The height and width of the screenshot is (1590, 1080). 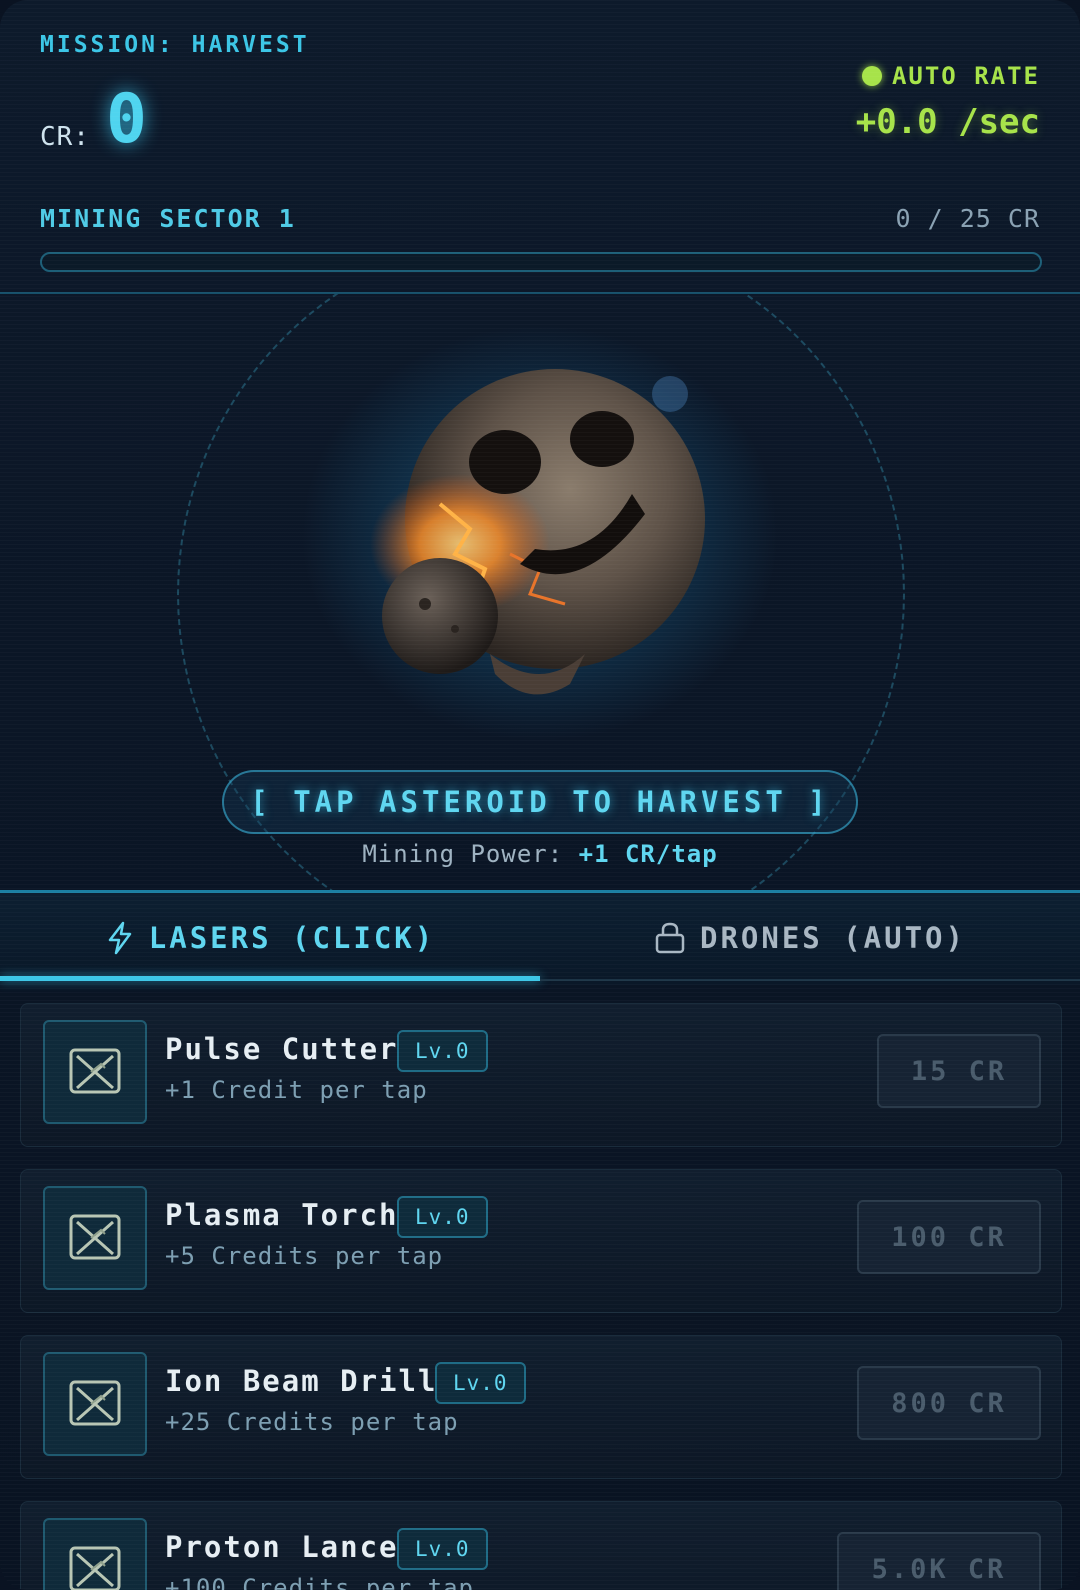 What do you see at coordinates (65, 137) in the screenshot?
I see `credits-label: CR:` at bounding box center [65, 137].